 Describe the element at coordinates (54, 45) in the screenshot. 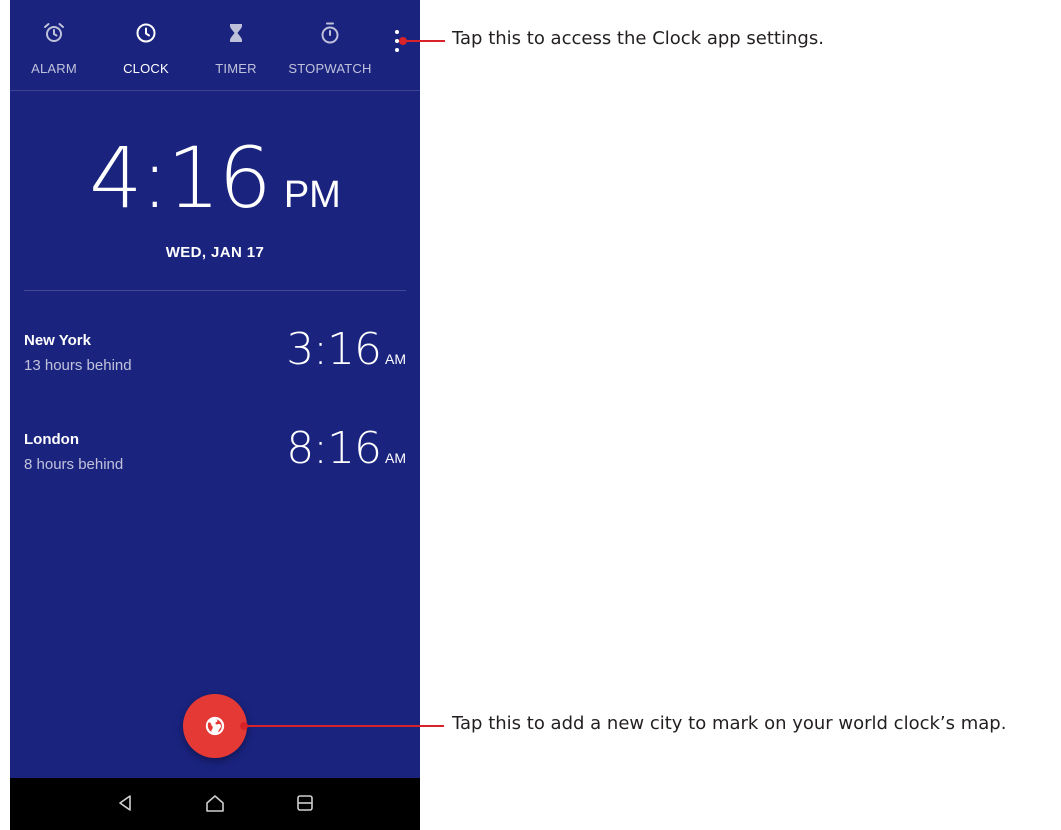

I see `tab-alarm: ALARM` at that location.